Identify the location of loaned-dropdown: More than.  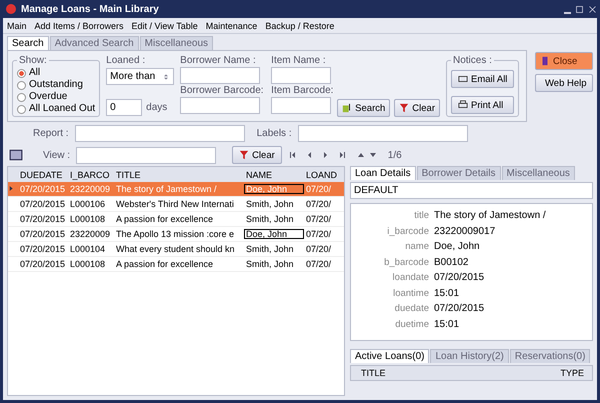
(140, 76).